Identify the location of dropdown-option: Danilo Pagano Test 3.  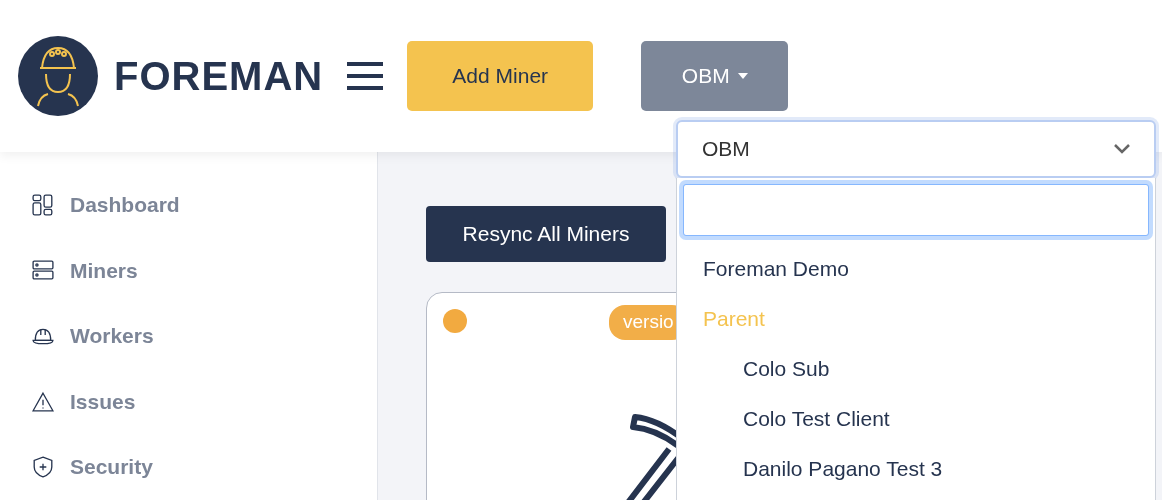
(916, 469).